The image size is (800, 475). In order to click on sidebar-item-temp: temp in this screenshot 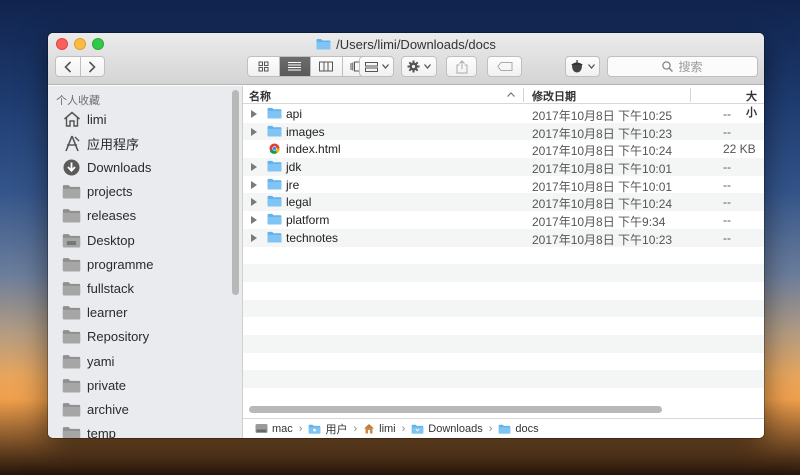, I will do `click(147, 430)`.